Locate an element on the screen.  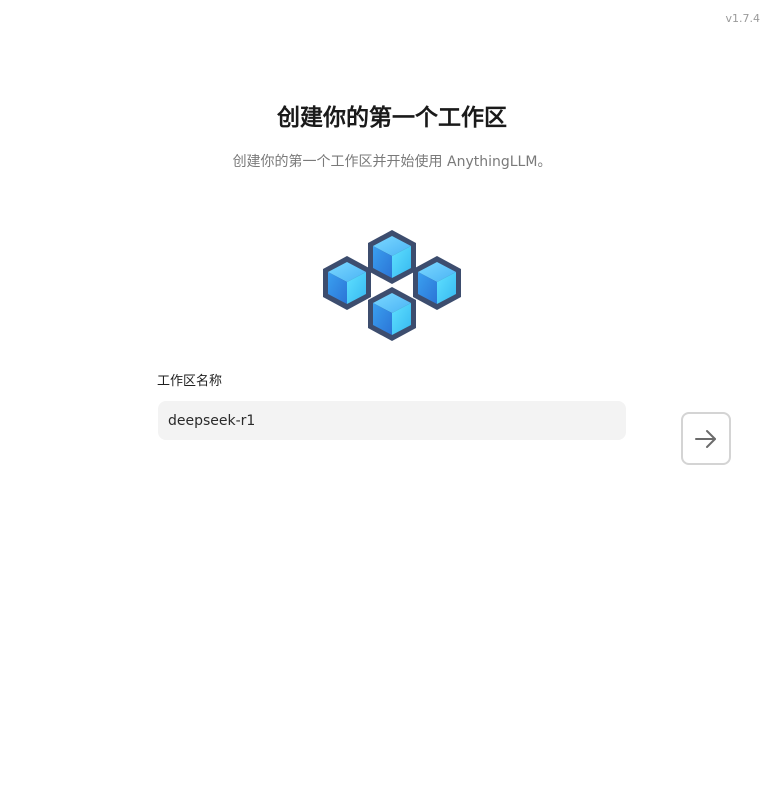
next-button is located at coordinates (706, 438).